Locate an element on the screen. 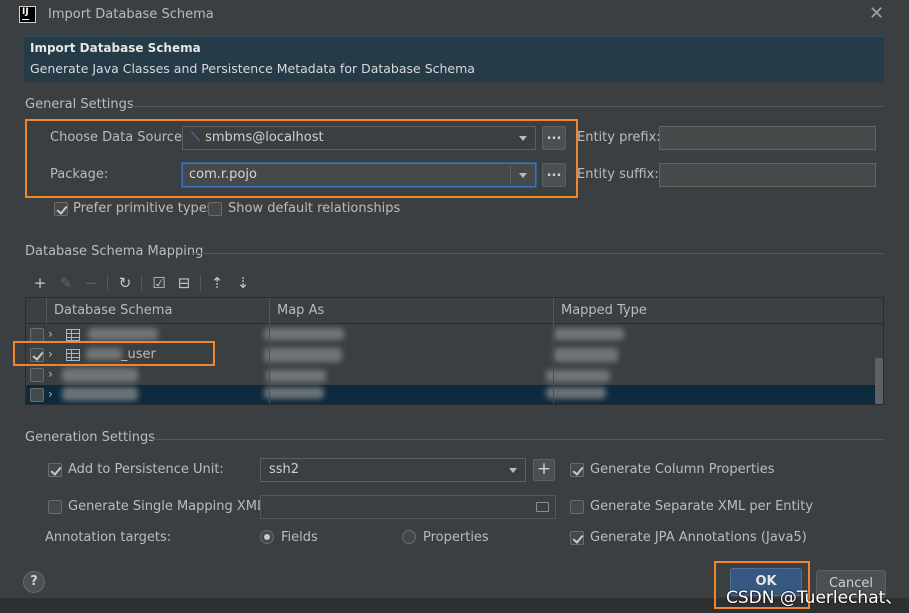 This screenshot has height=613, width=909. gen-column-props-label: Generate Column Properties is located at coordinates (682, 469).